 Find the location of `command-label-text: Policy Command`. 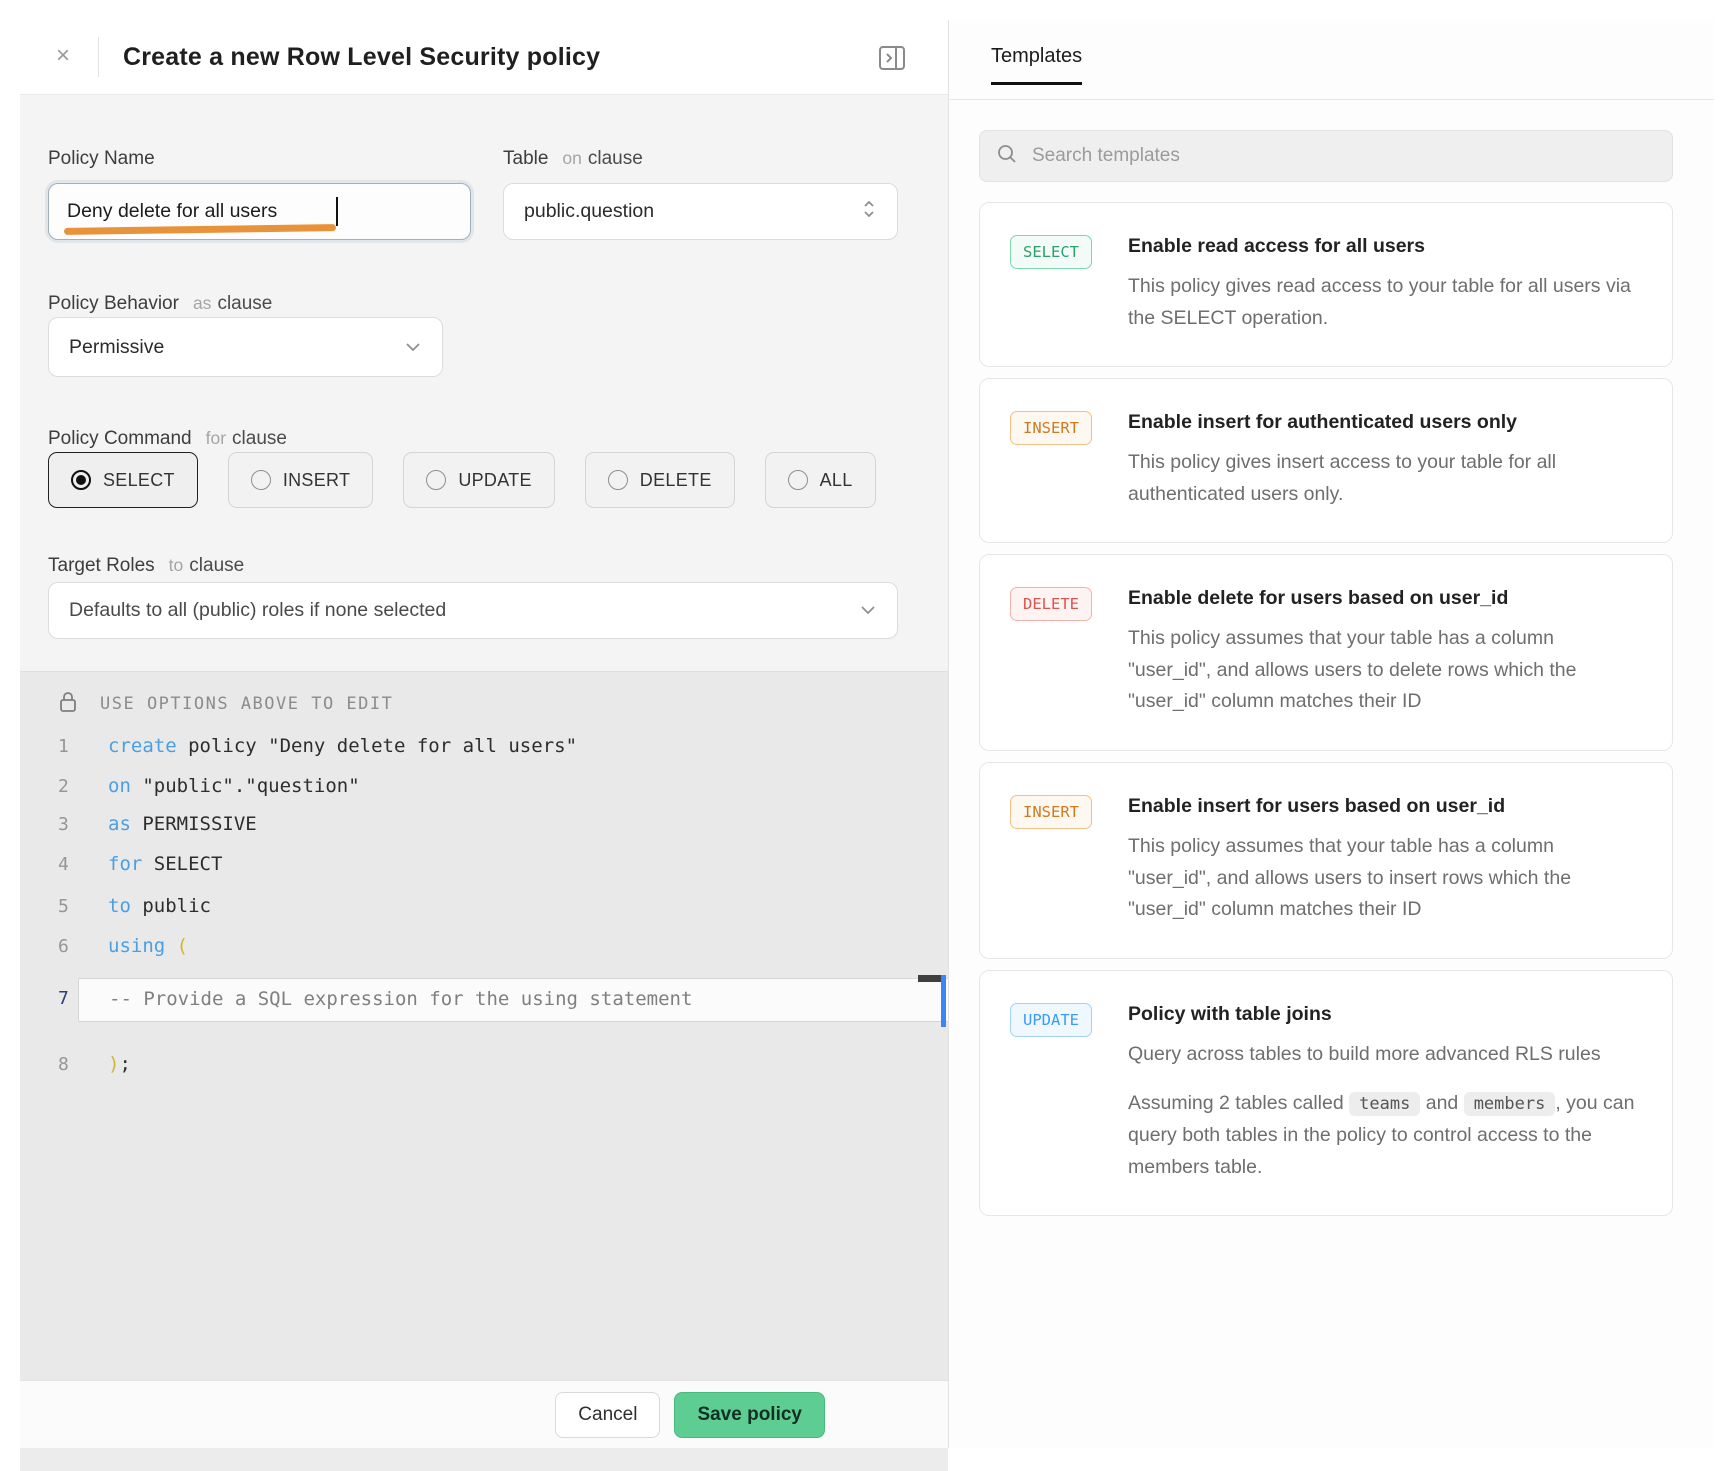

command-label-text: Policy Command is located at coordinates (120, 438).